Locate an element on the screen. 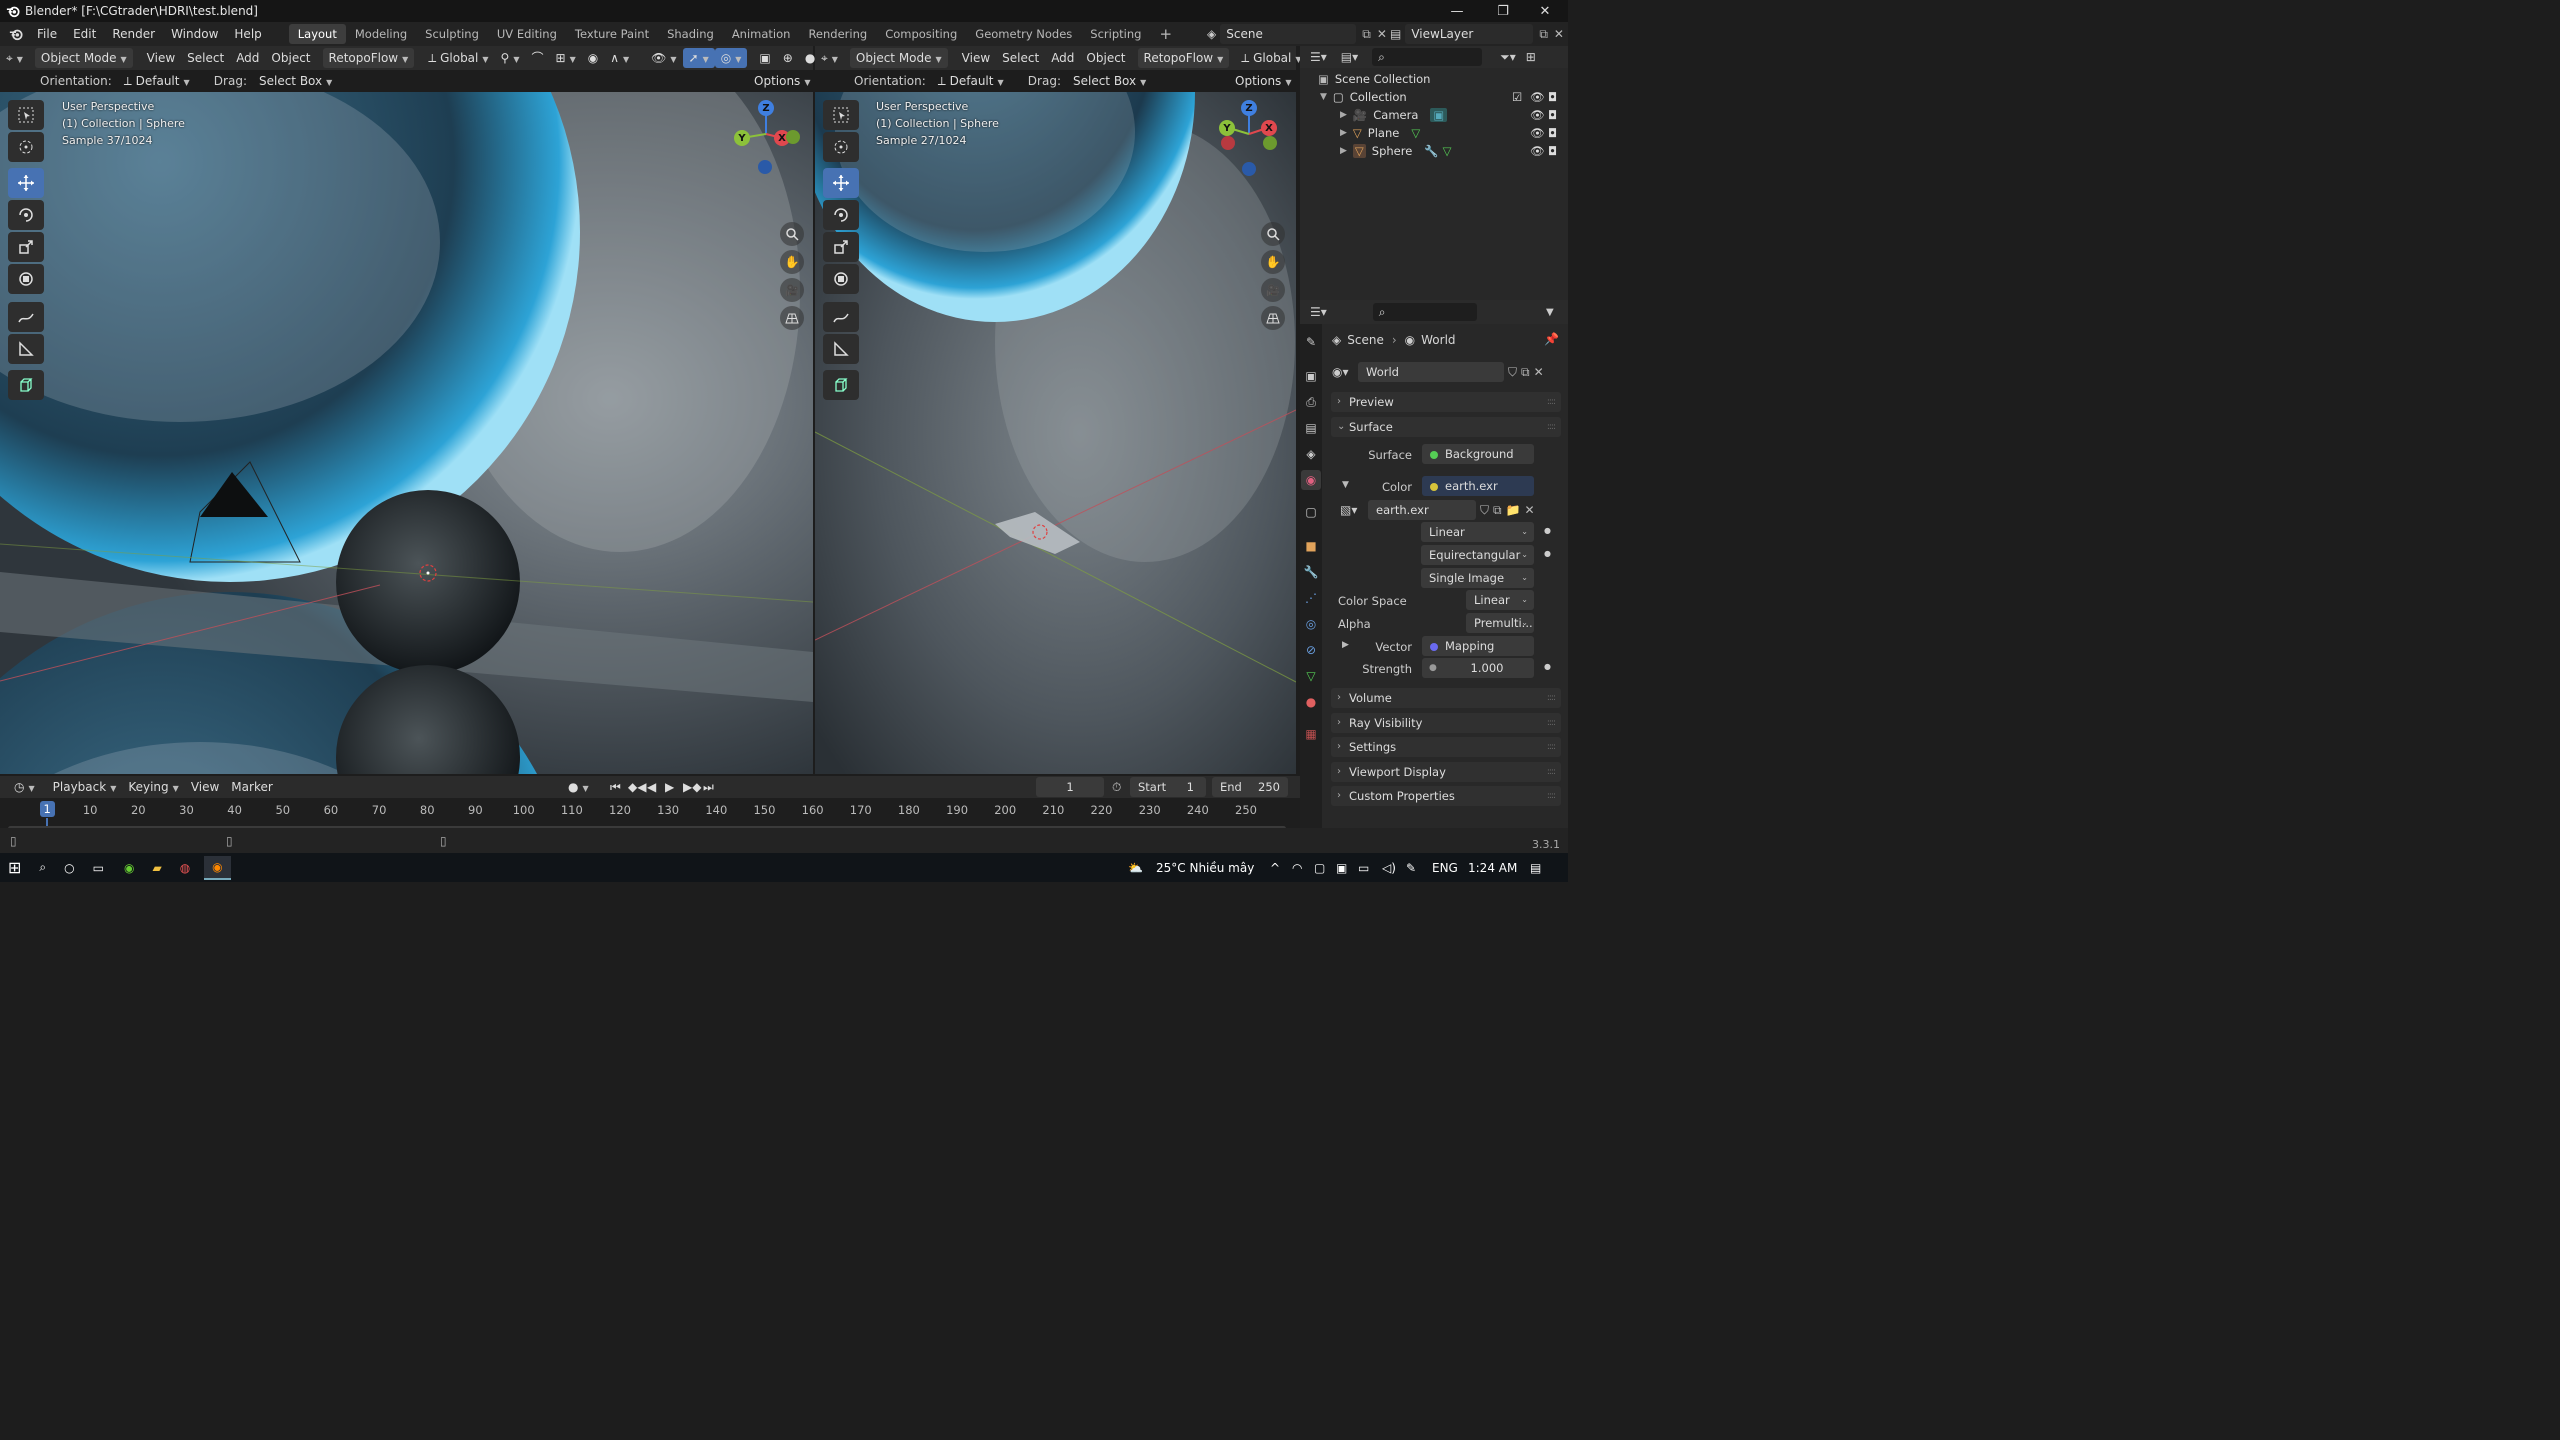  tab-uv-editing: UV Editing is located at coordinates (527, 34).